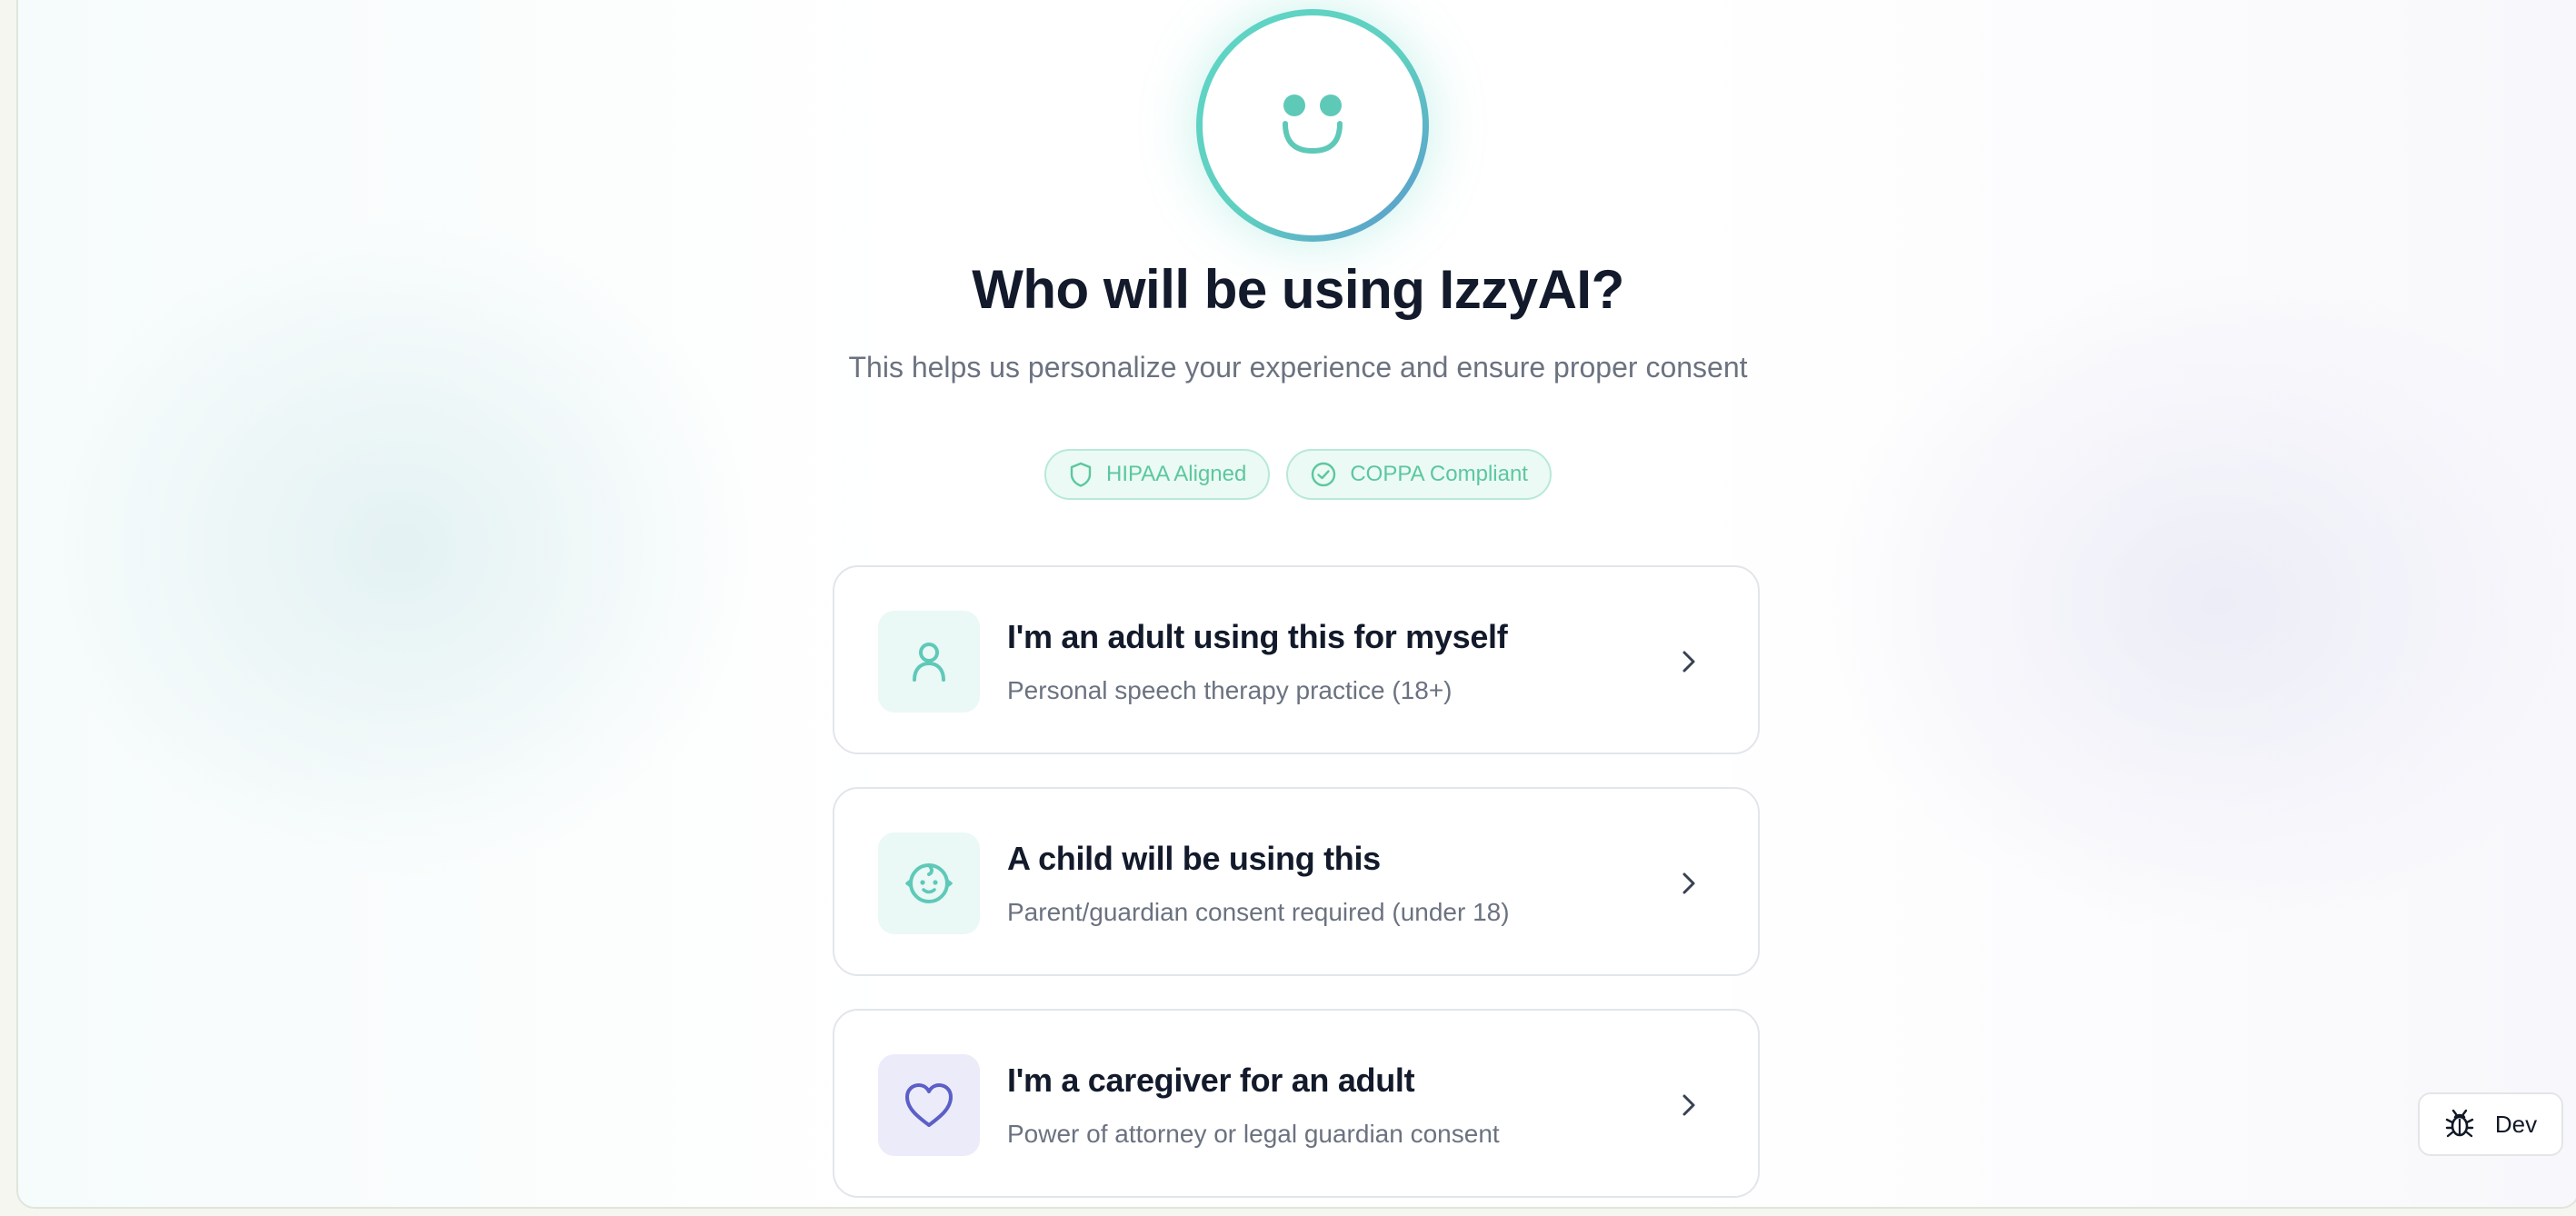  I want to click on smiley-face-icon, so click(1313, 124).